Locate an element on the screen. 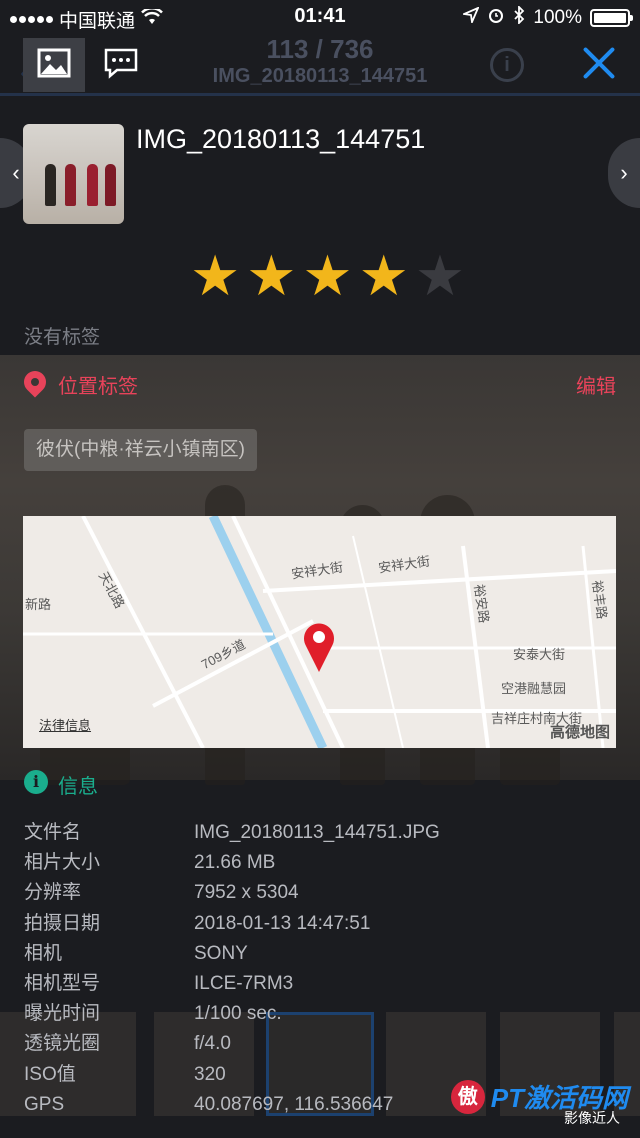 The height and width of the screenshot is (1138, 640). info-row: 透镜光圈 f/4.0 is located at coordinates (324, 1044).